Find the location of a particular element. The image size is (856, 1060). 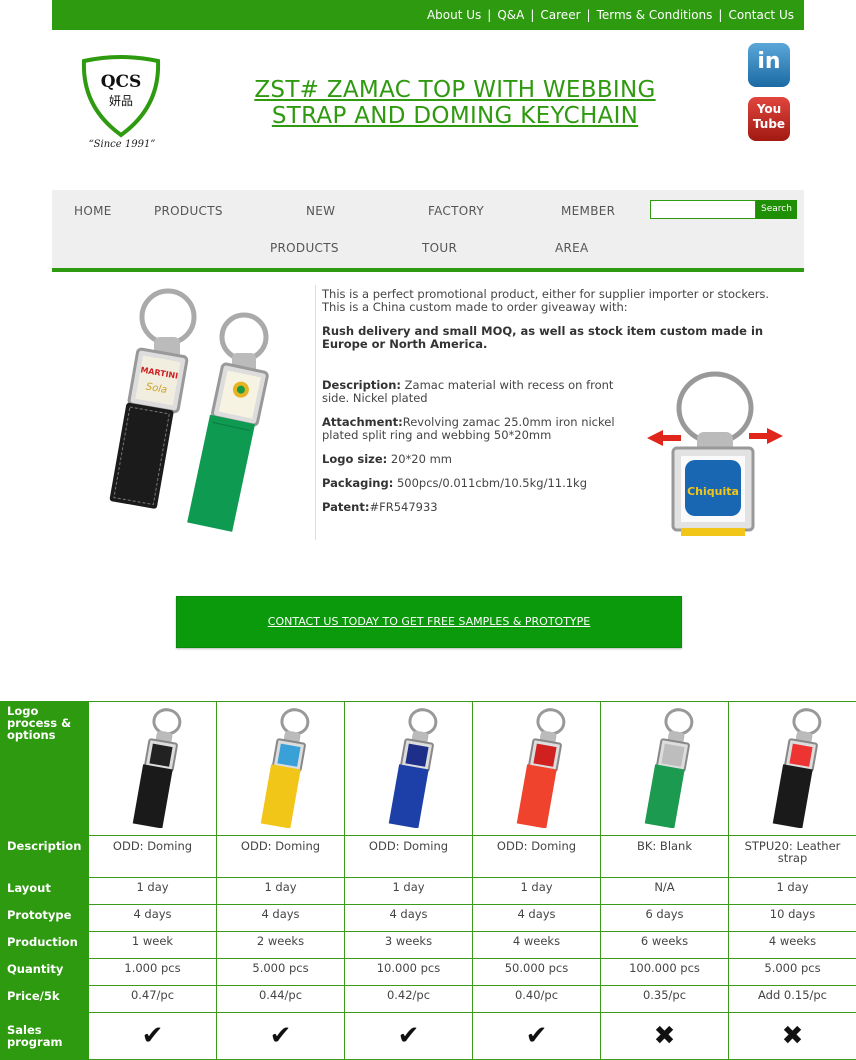

nav-factory-tour: TOUR is located at coordinates (439, 248).